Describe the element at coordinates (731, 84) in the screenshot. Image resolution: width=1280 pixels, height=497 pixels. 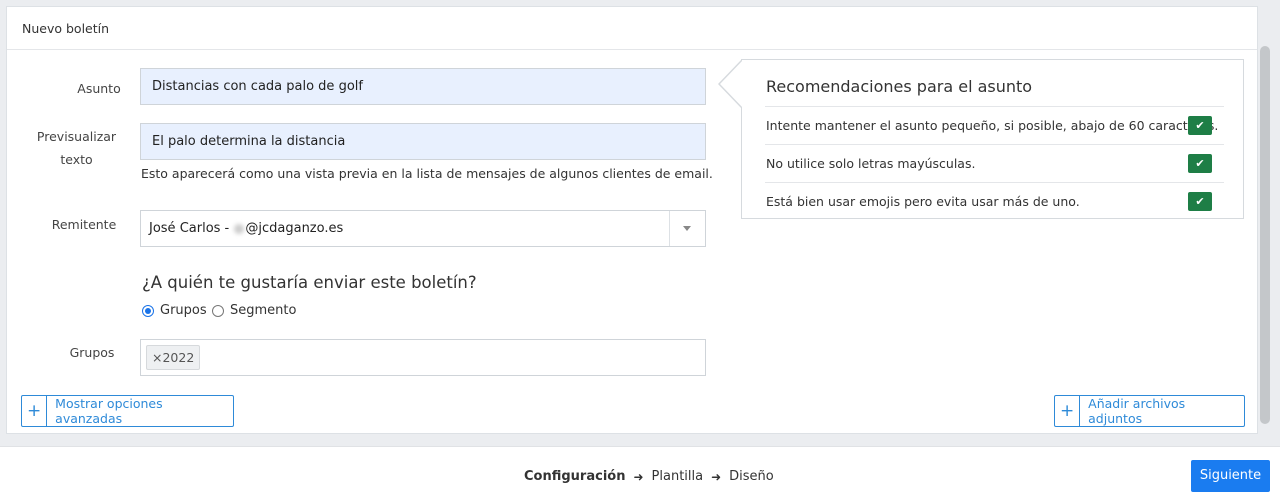
I see `callout-arrow-fill` at that location.